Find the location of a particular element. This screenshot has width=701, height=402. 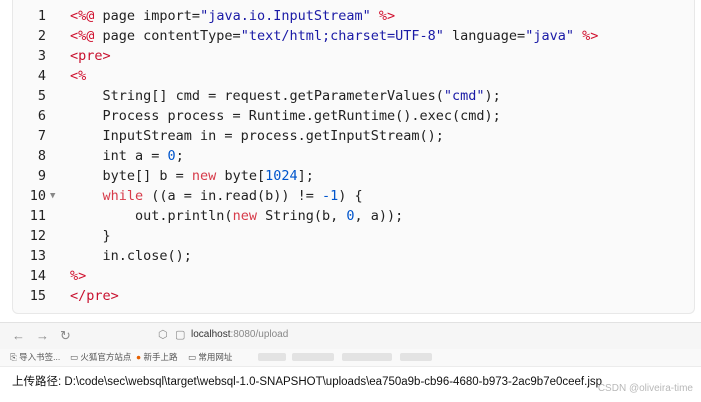

bookmark-firefox-site: ▭ 火狐官方站点 is located at coordinates (100, 357).